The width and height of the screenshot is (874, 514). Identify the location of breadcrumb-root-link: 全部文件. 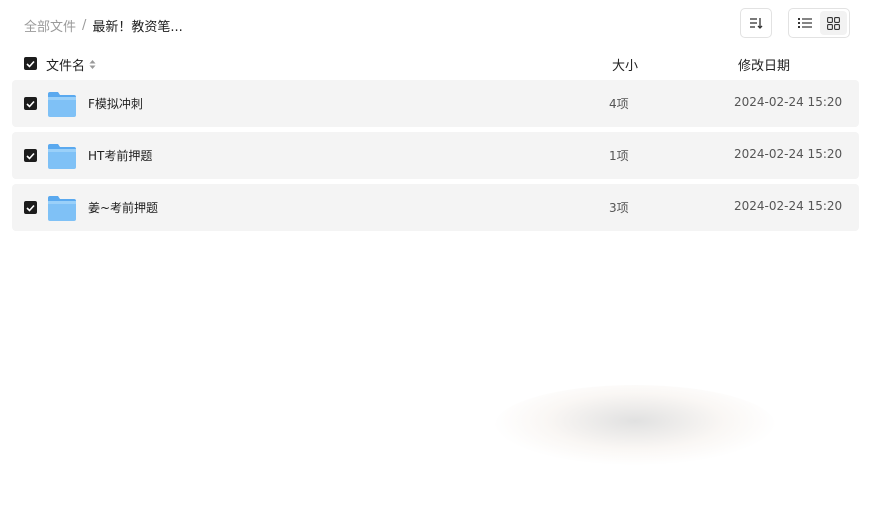
(50, 25).